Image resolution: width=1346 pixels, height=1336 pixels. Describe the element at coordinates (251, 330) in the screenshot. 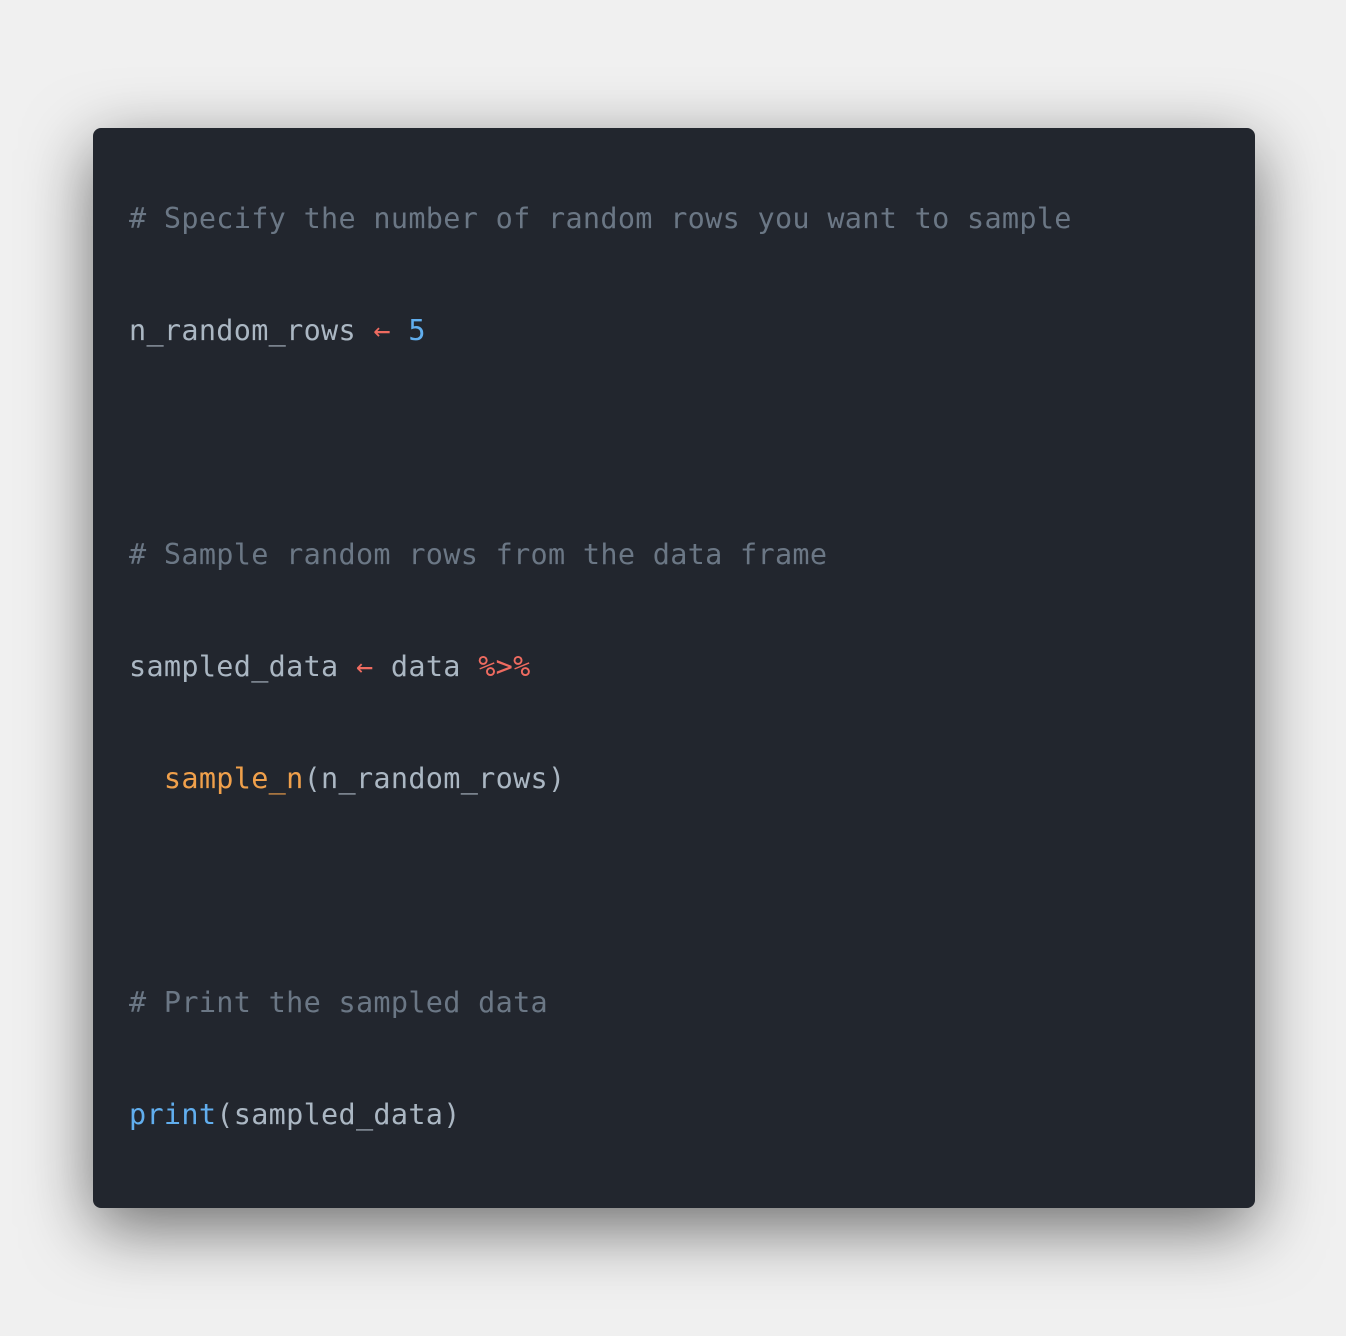

I see `code-text: n_random_rows` at that location.